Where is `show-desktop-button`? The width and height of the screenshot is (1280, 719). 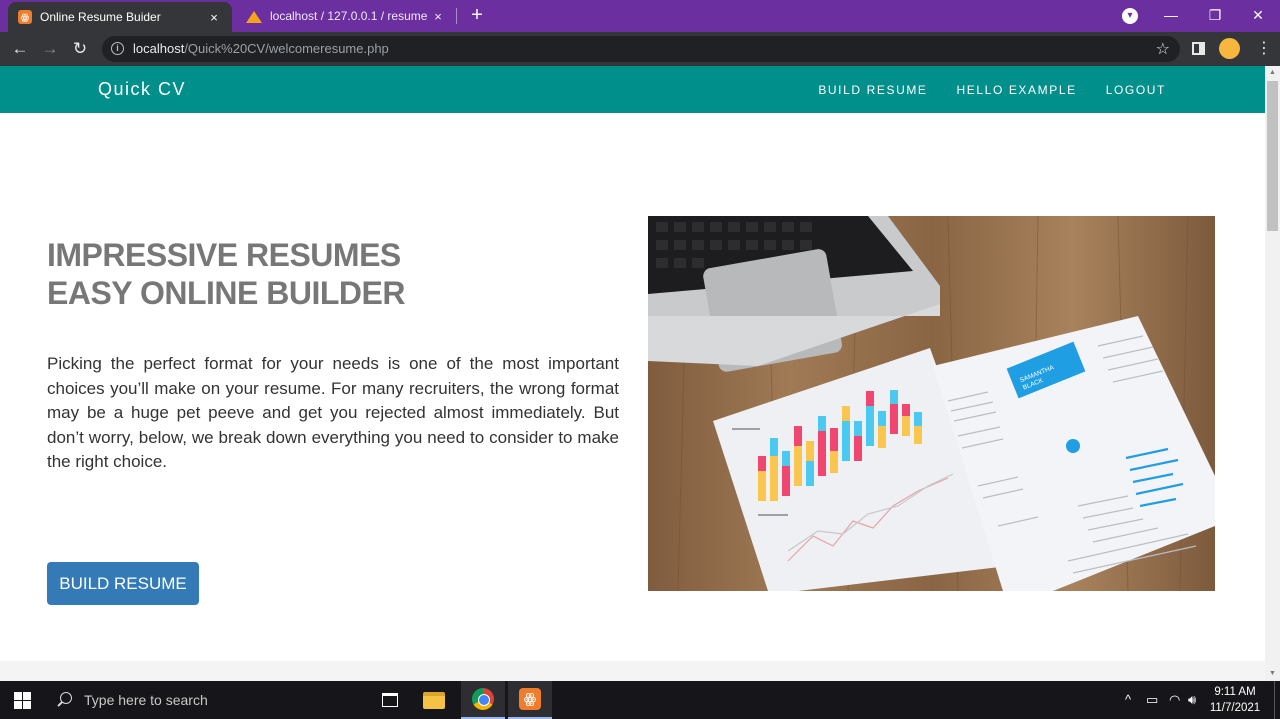
show-desktop-button is located at coordinates (1277, 700).